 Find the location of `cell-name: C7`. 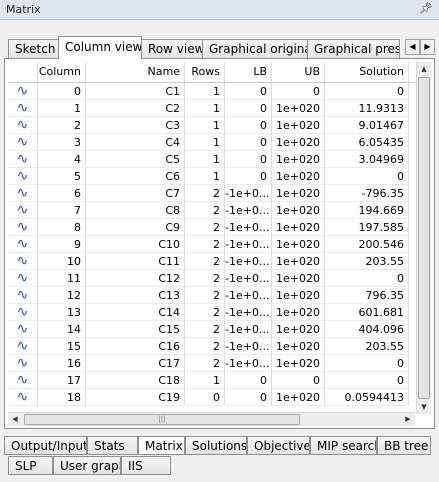

cell-name: C7 is located at coordinates (135, 193).